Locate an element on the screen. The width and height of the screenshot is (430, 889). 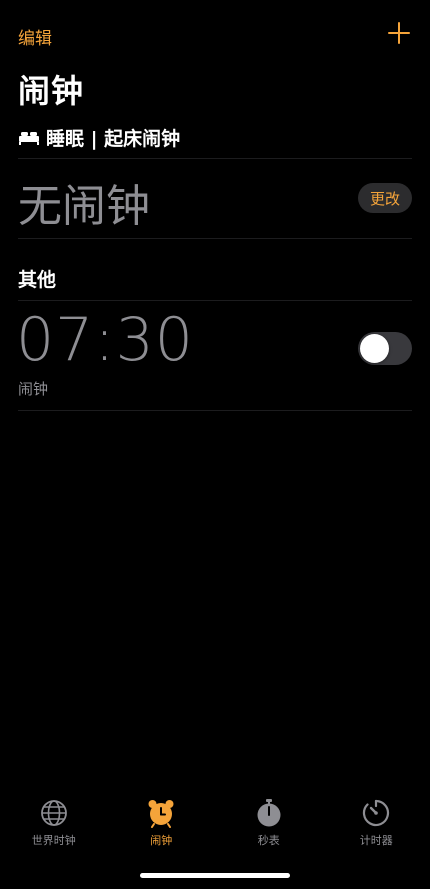
alarm-label: 闹钟 is located at coordinates (33, 389).